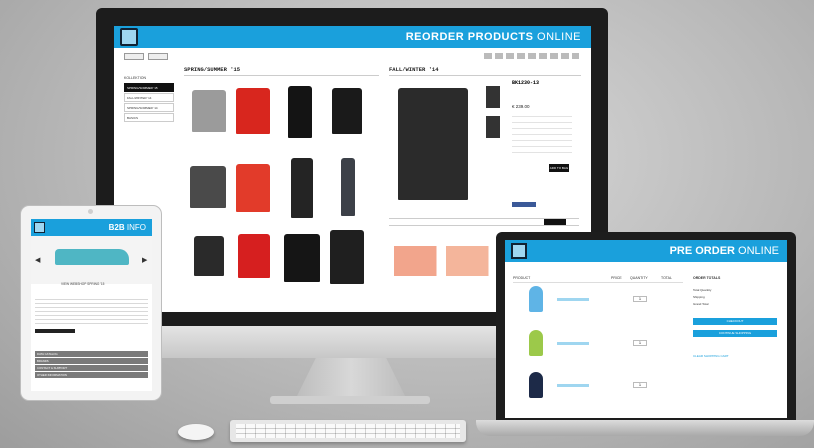  I want to click on sidebar-item-ss15: SPRING/SOMMER '15, so click(149, 87).